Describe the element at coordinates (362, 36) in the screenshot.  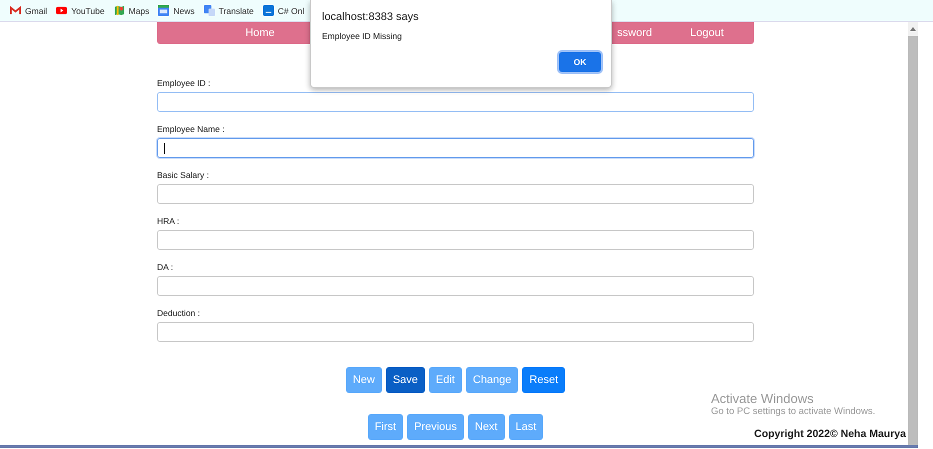
I see `dialog-message: Employee ID Missing` at that location.